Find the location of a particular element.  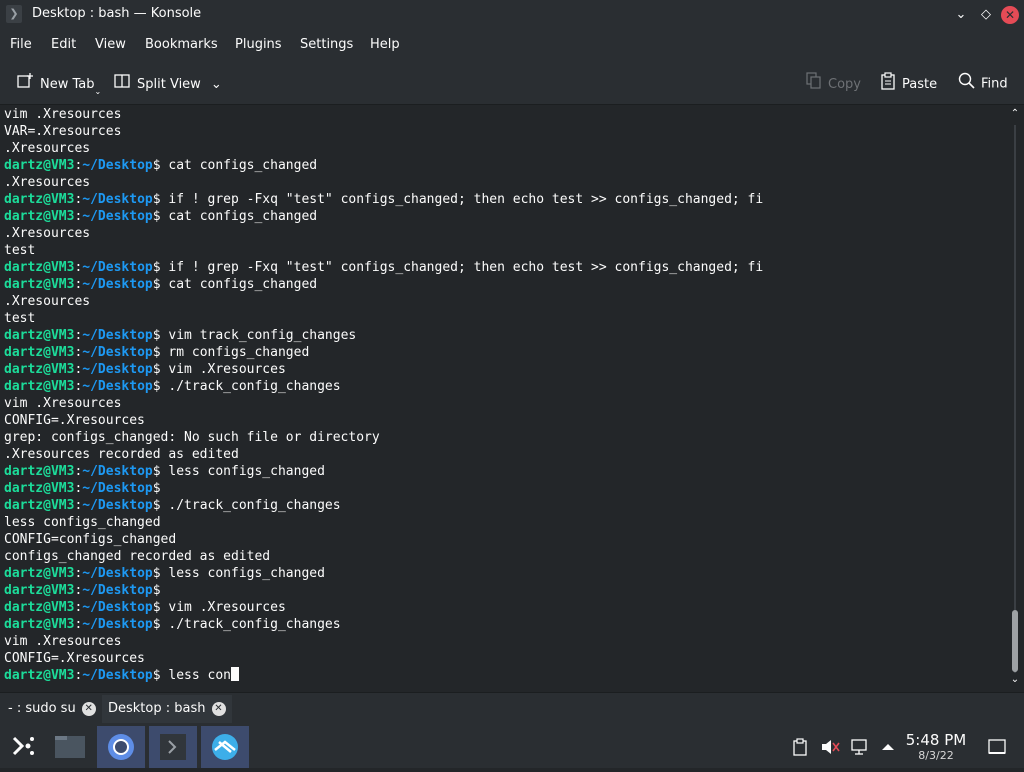

maximize-button: ◇ is located at coordinates (986, 15).